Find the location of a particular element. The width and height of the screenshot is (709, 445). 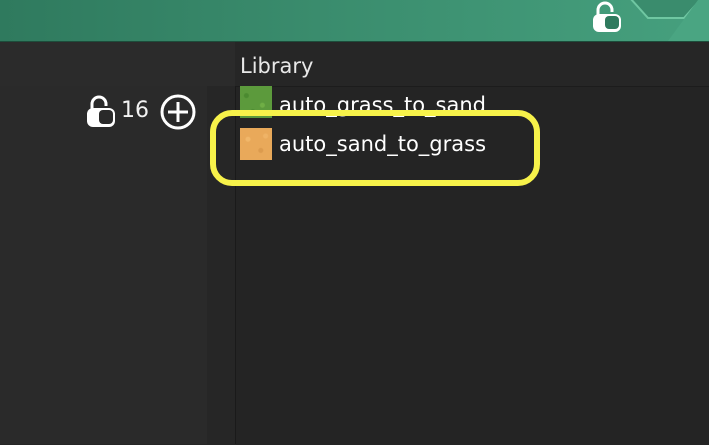

corner-stripe is located at coordinates (688, 20).